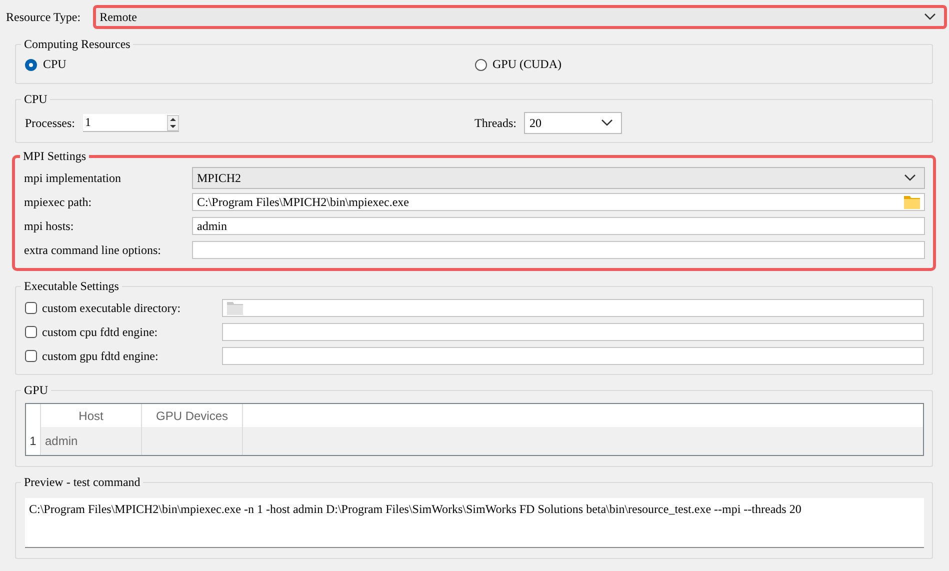 Image resolution: width=949 pixels, height=571 pixels. What do you see at coordinates (519, 17) in the screenshot?
I see `resource-type-dropdown: Remote` at bounding box center [519, 17].